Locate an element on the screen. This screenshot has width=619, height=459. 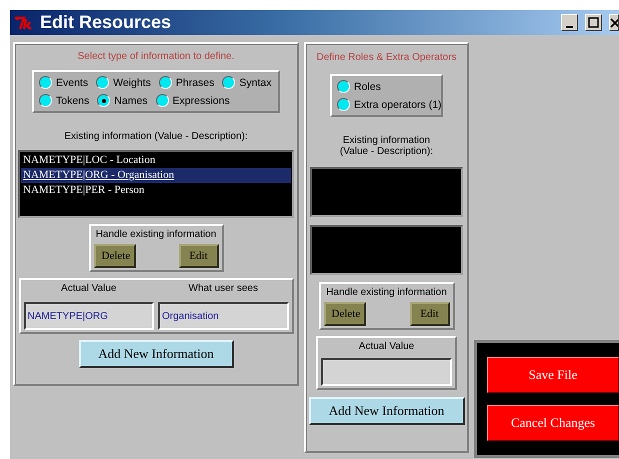
close-button is located at coordinates (614, 22).